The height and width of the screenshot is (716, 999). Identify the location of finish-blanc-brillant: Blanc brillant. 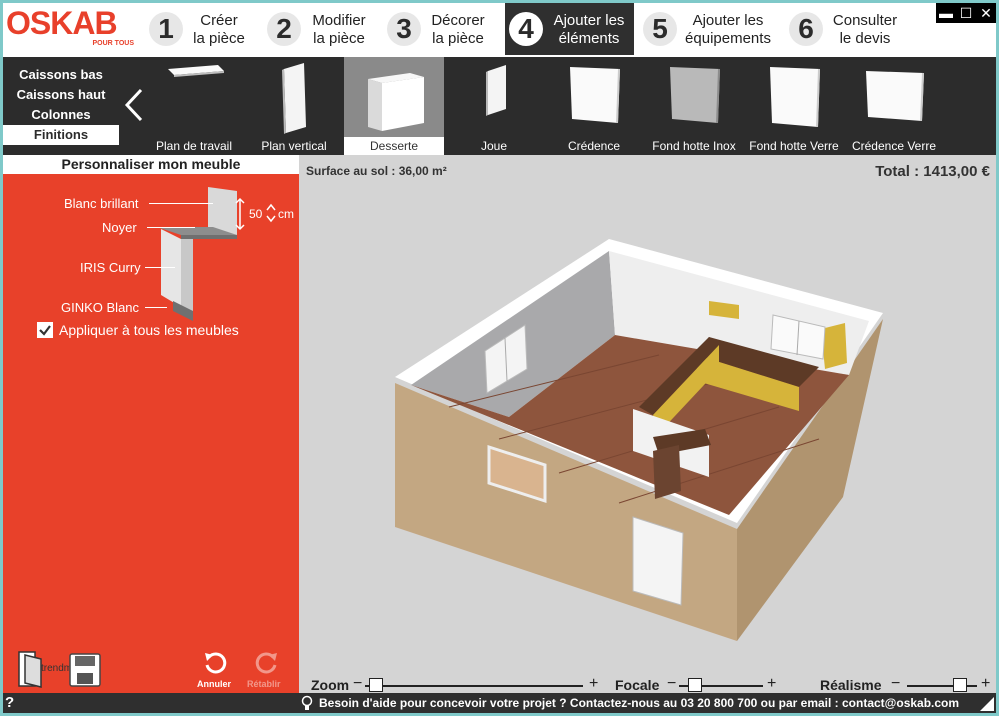
(101, 203).